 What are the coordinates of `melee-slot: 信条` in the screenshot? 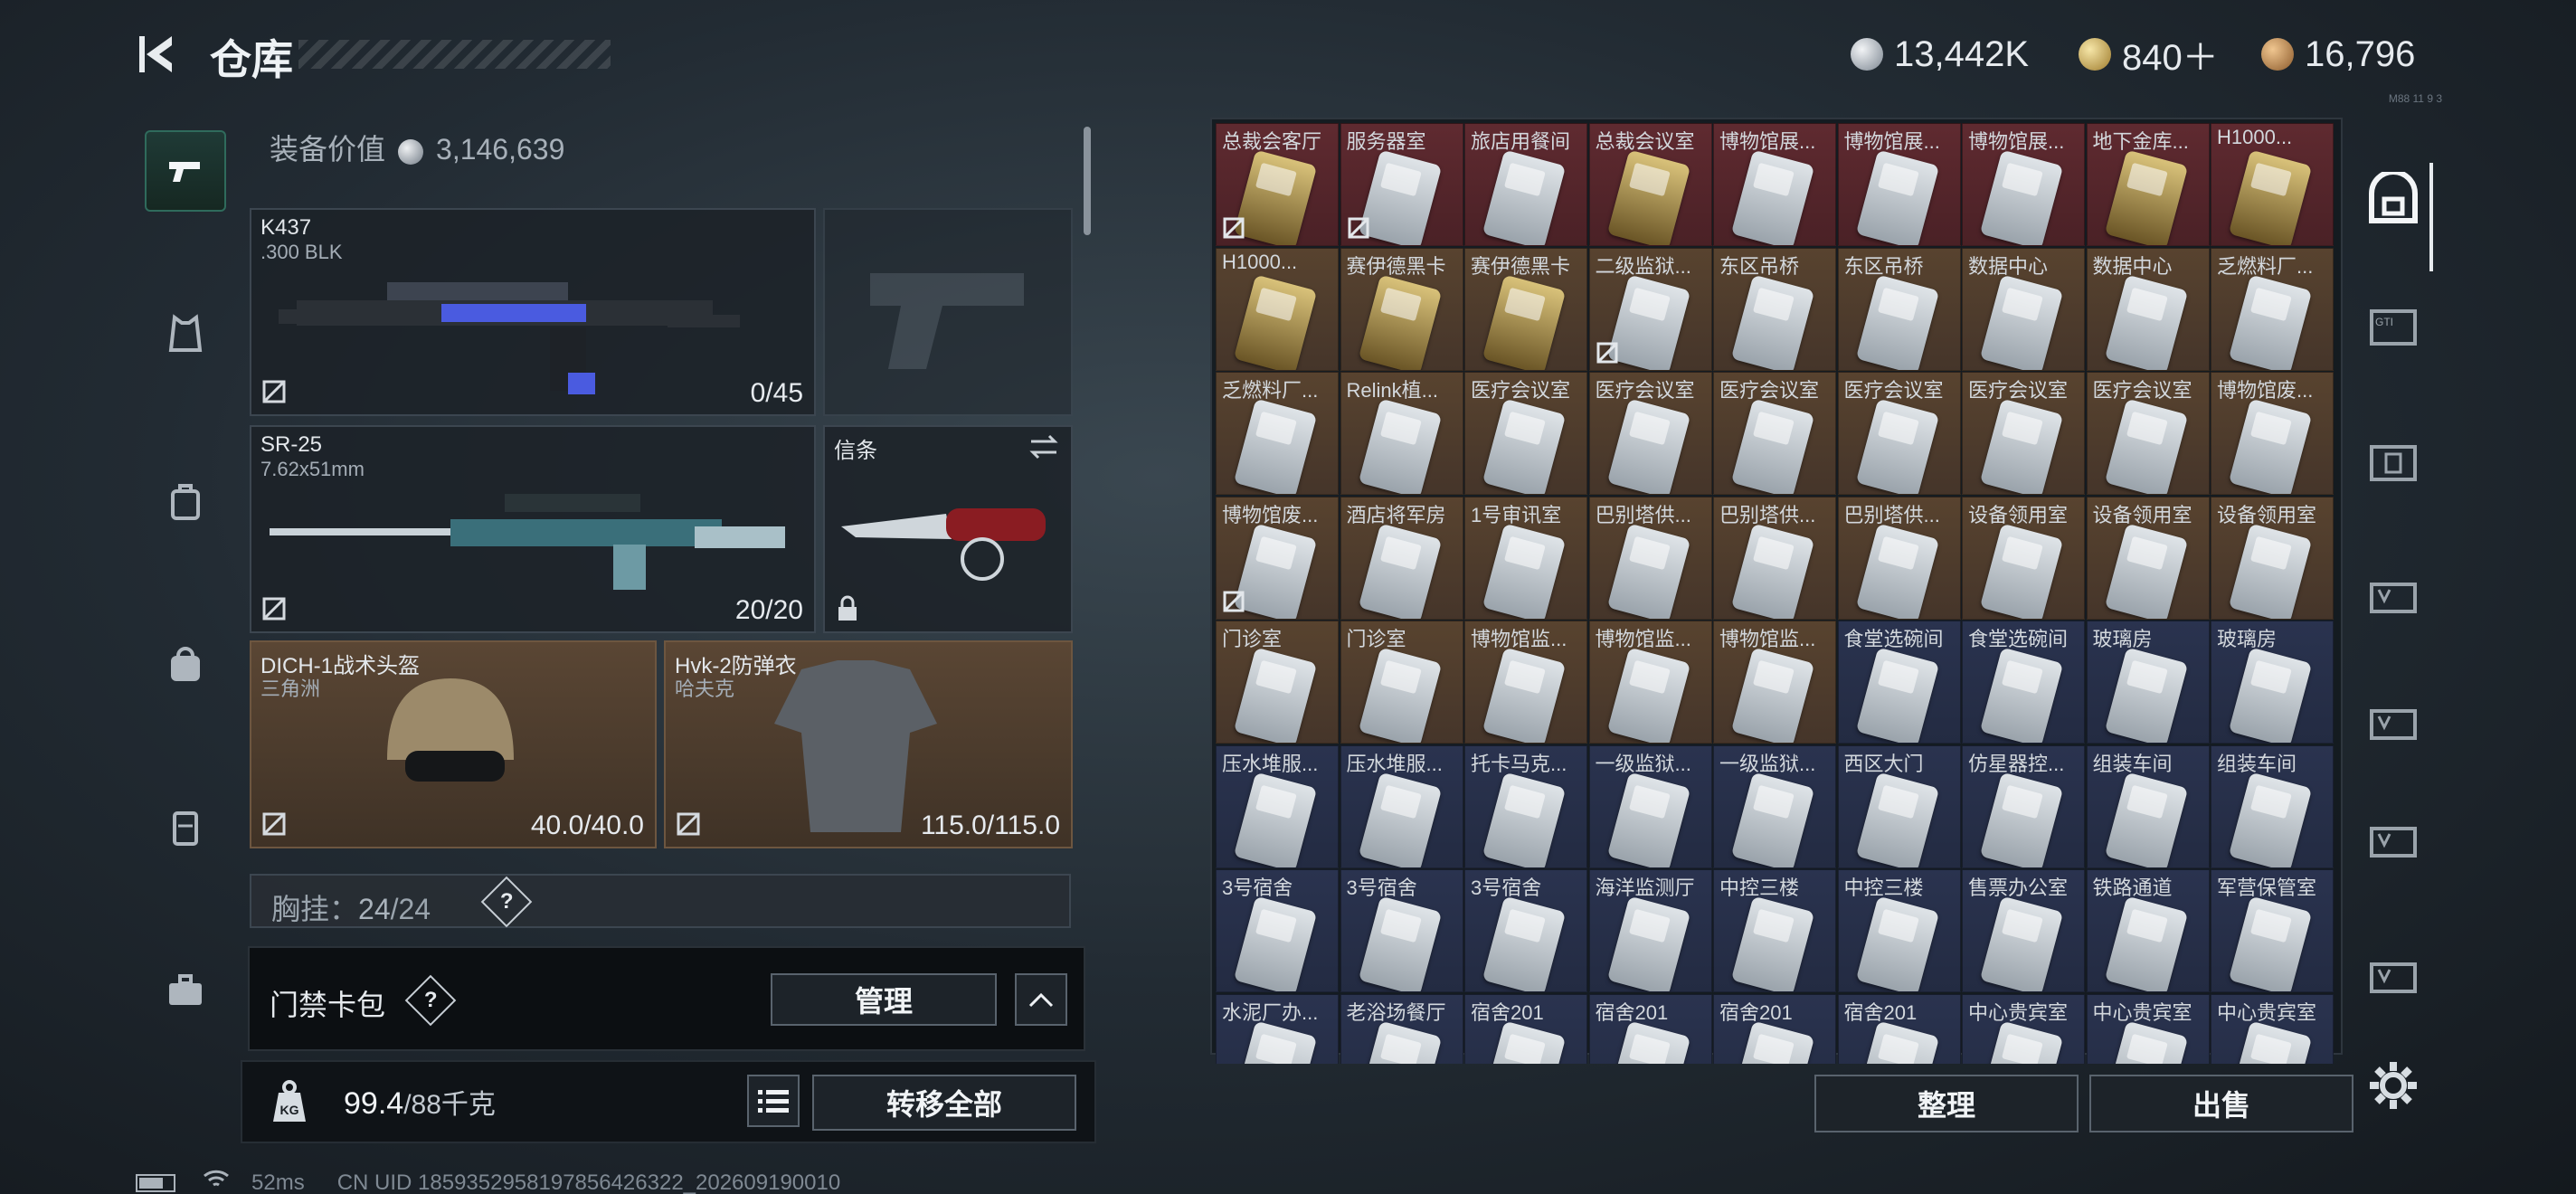 It's located at (948, 529).